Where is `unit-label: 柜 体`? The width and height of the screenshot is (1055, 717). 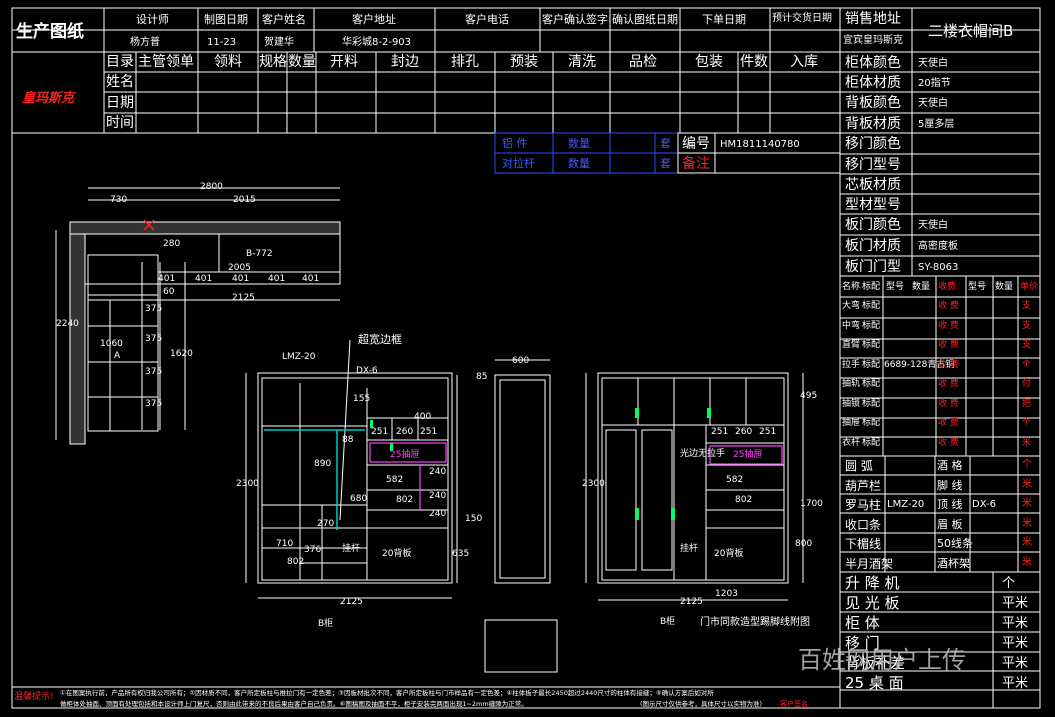
unit-label: 柜 体 is located at coordinates (862, 623).